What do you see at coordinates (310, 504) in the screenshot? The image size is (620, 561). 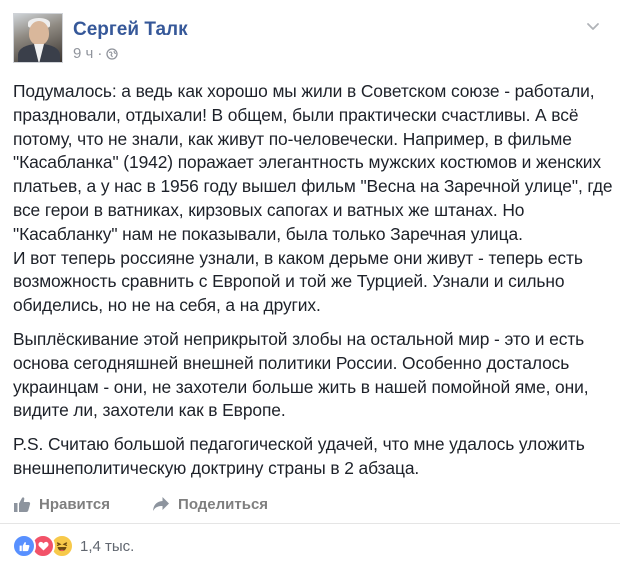 I see `post-actions: Нравится Поделиться` at bounding box center [310, 504].